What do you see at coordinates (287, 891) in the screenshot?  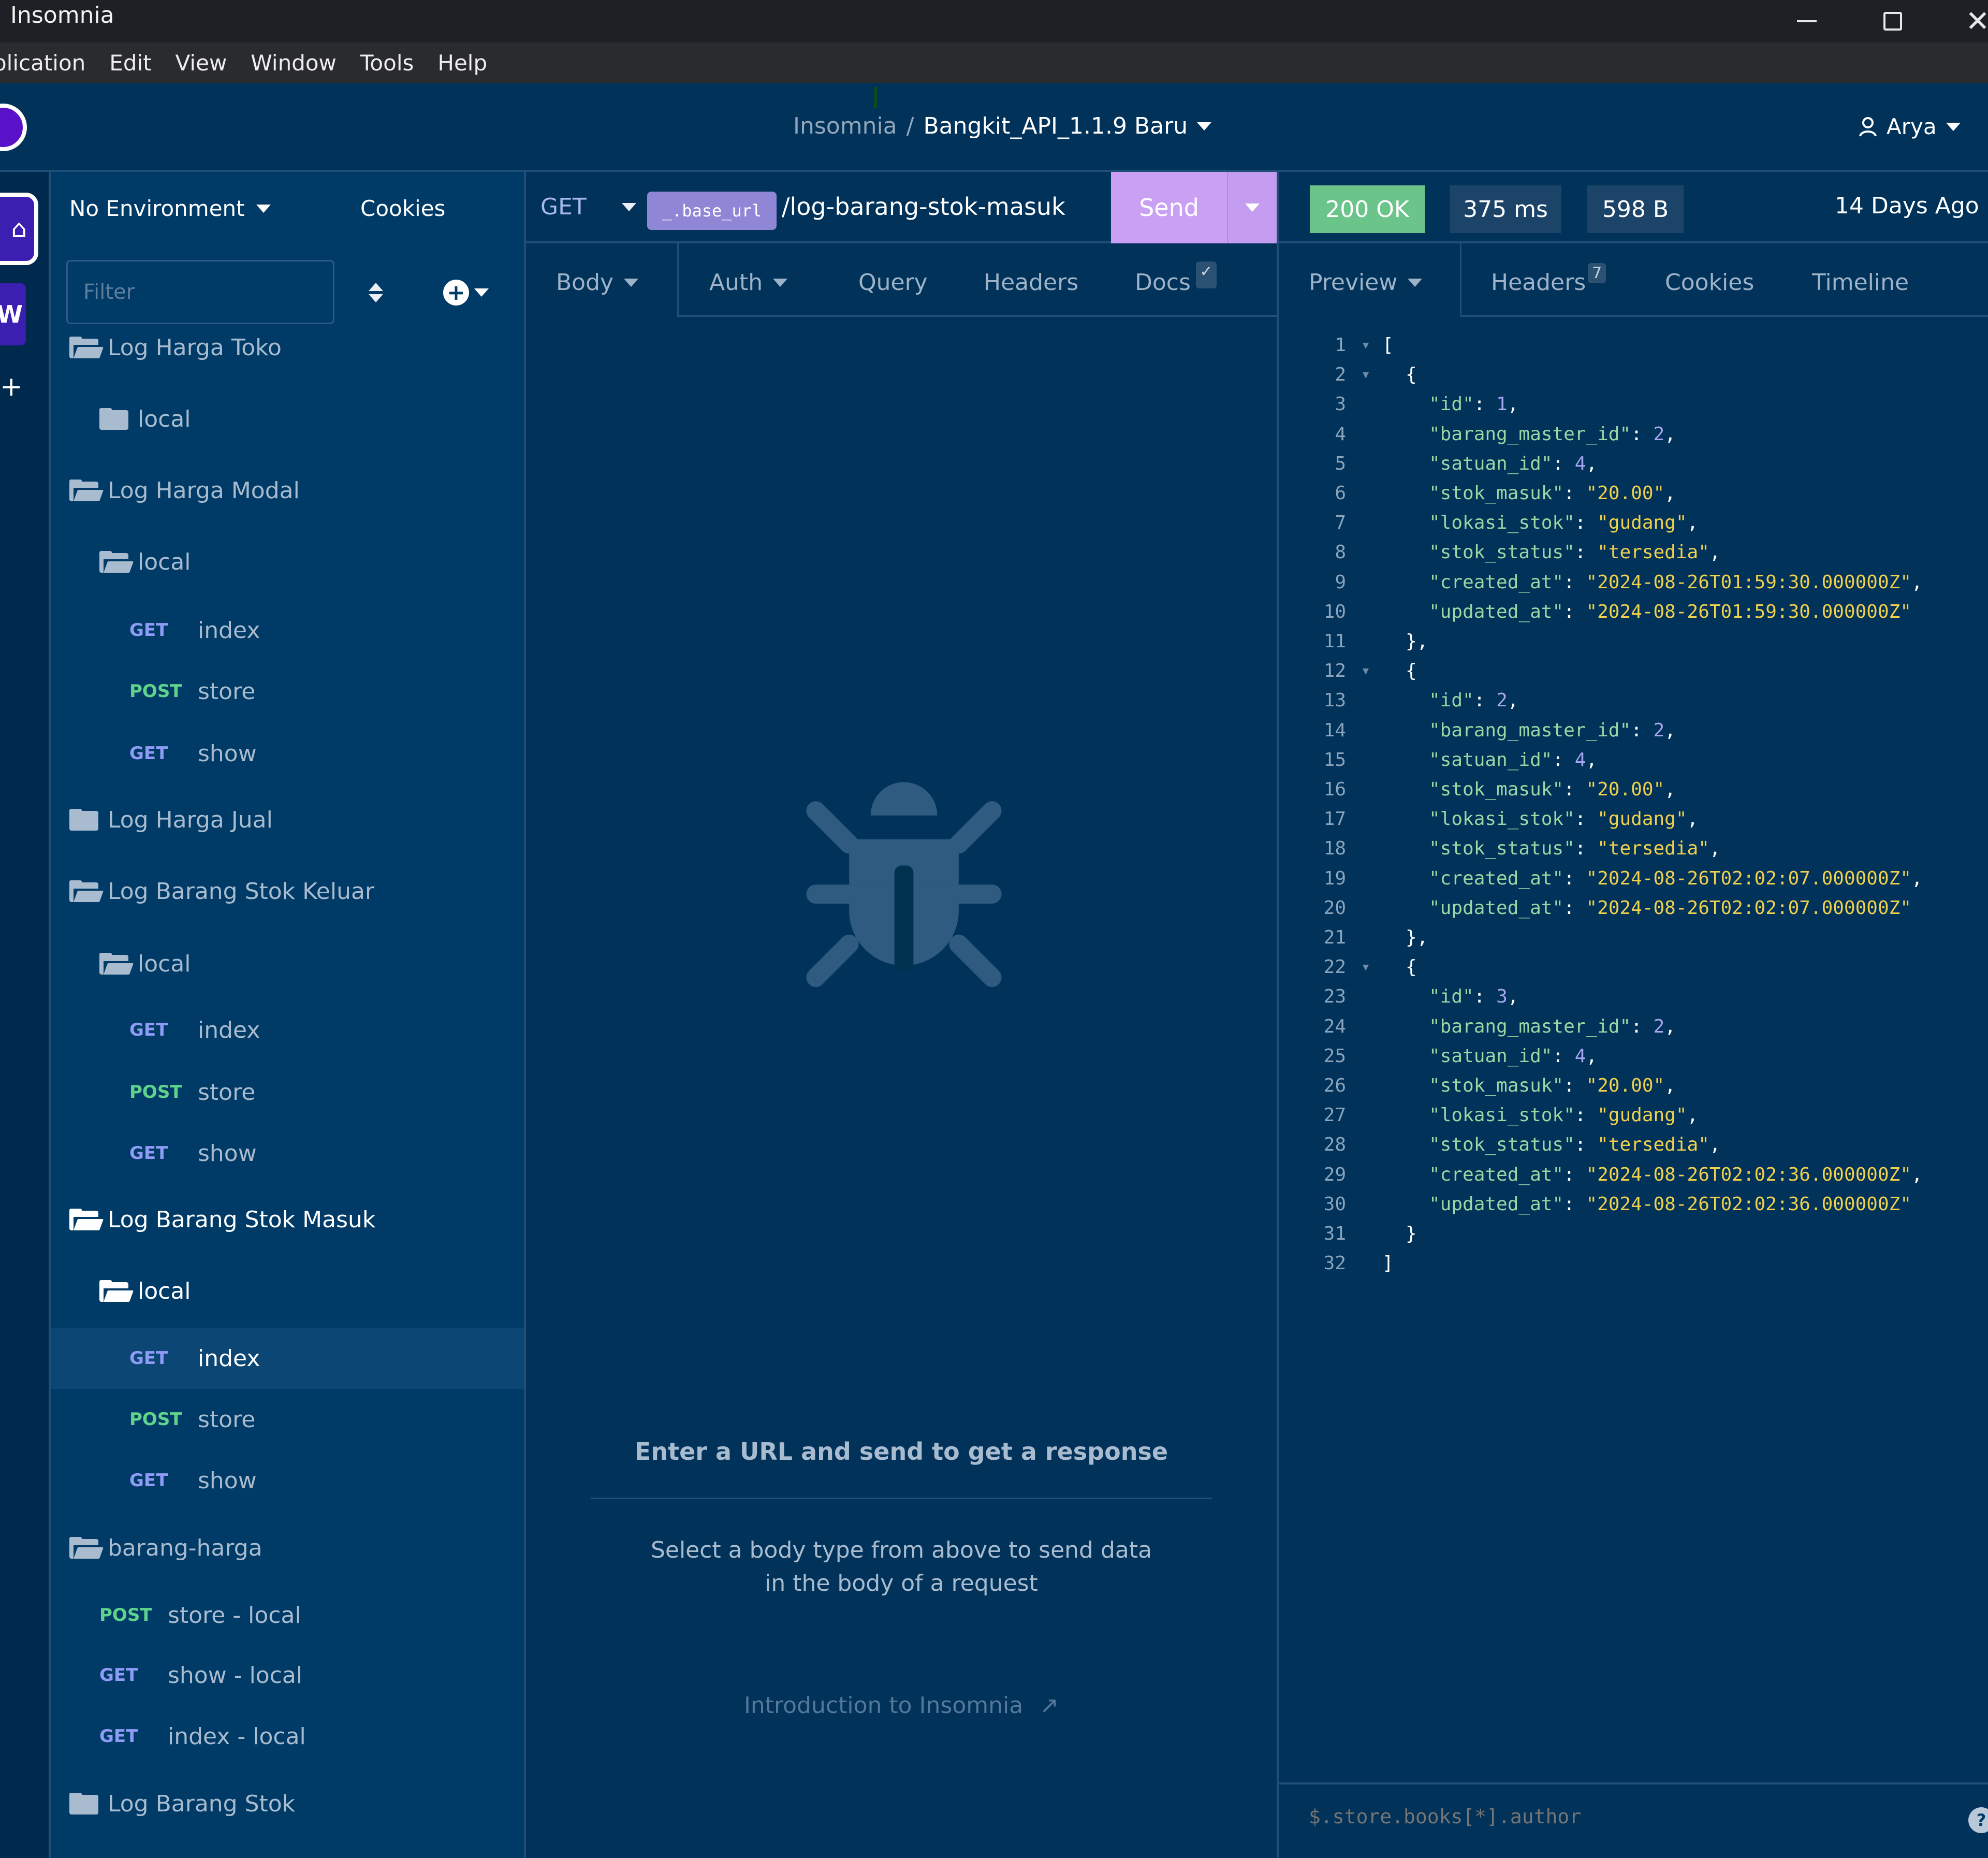 I see `sidebar-folder: Log Barang Stok Keluar` at bounding box center [287, 891].